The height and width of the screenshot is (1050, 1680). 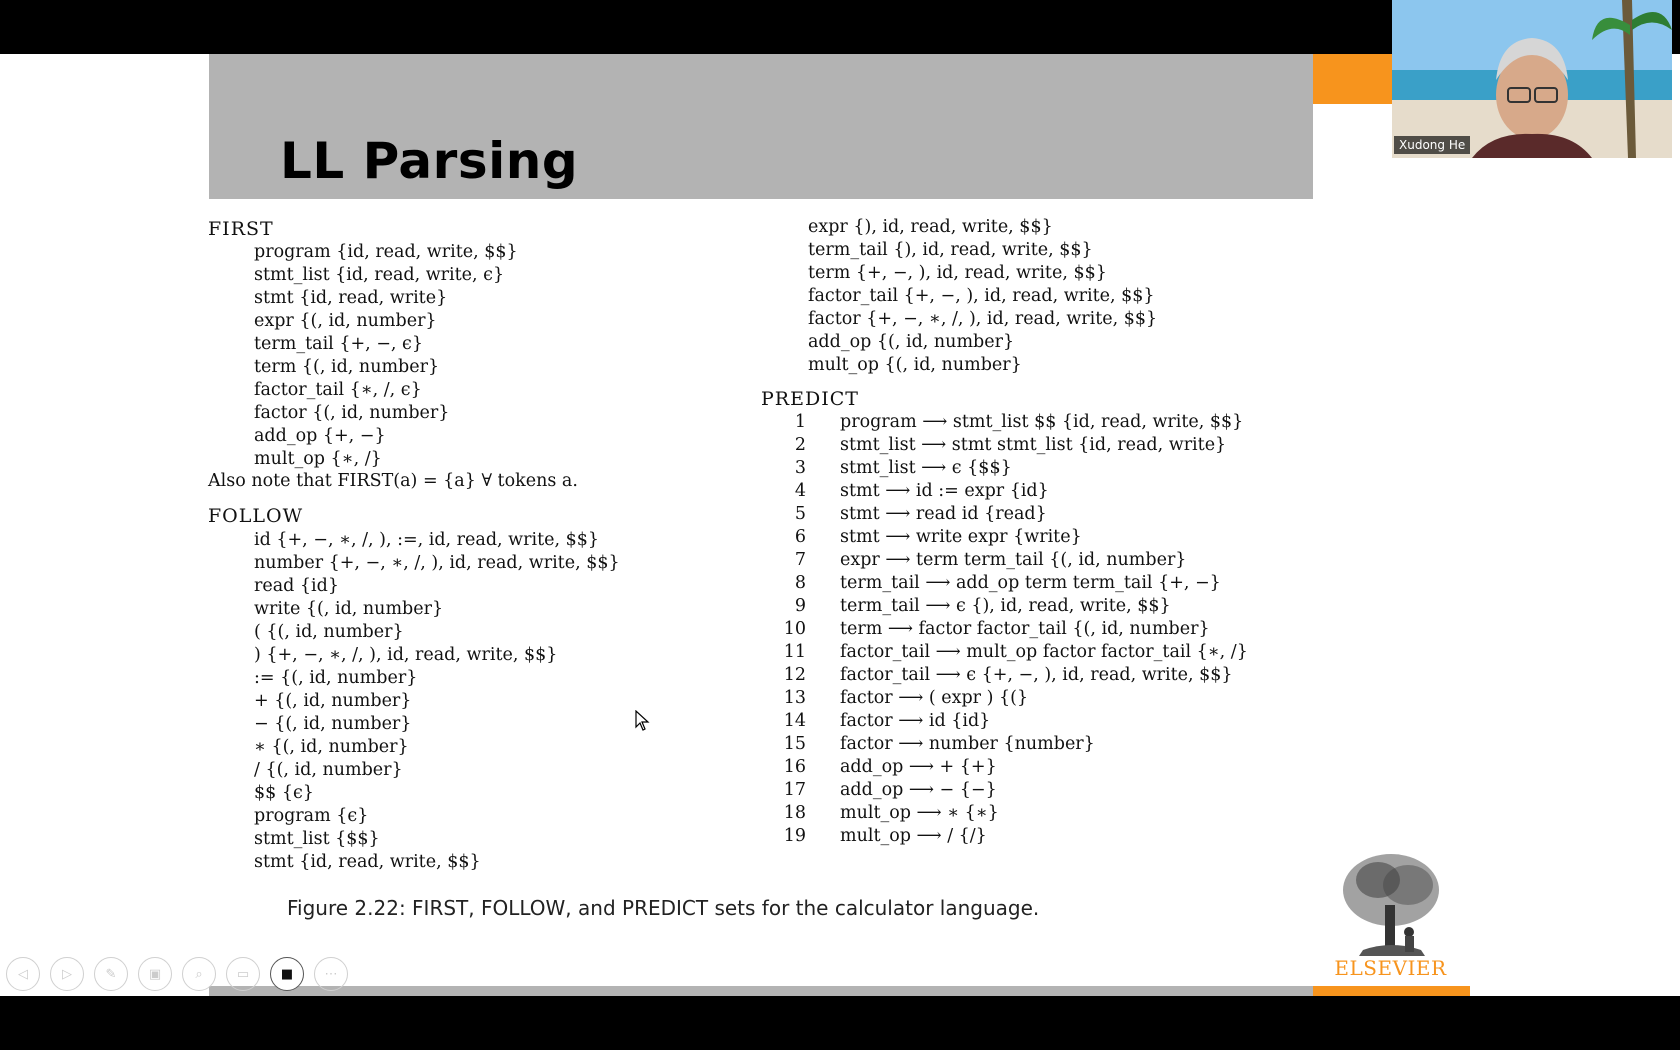 I want to click on predict-row: 5 stmt ⟶ read id {read}, so click(x=1009, y=514).